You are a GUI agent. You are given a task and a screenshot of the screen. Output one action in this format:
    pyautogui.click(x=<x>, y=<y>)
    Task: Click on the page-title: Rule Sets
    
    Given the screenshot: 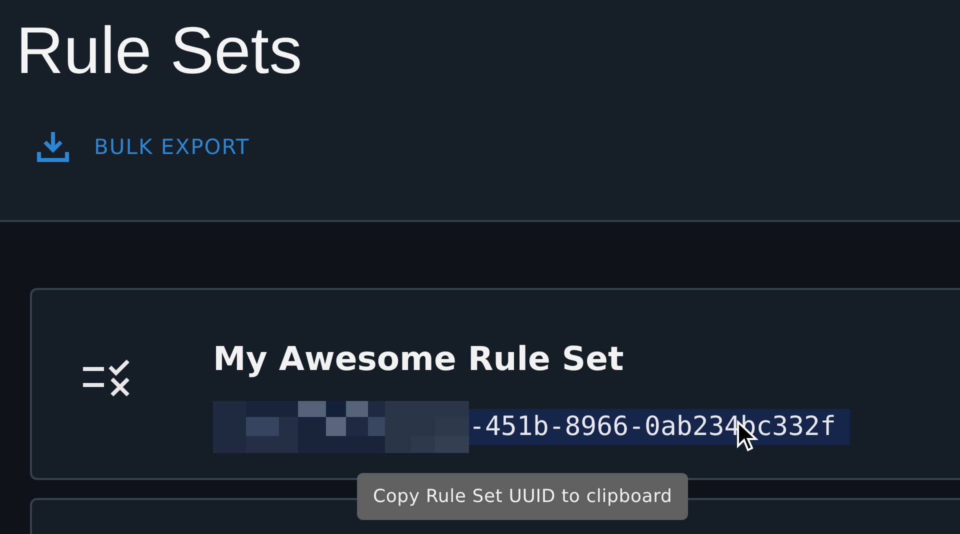 What is the action you would take?
    pyautogui.click(x=158, y=50)
    